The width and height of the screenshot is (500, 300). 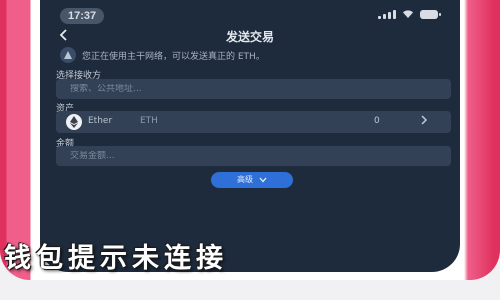 What do you see at coordinates (245, 179) in the screenshot?
I see `advanced-button-label: 高级` at bounding box center [245, 179].